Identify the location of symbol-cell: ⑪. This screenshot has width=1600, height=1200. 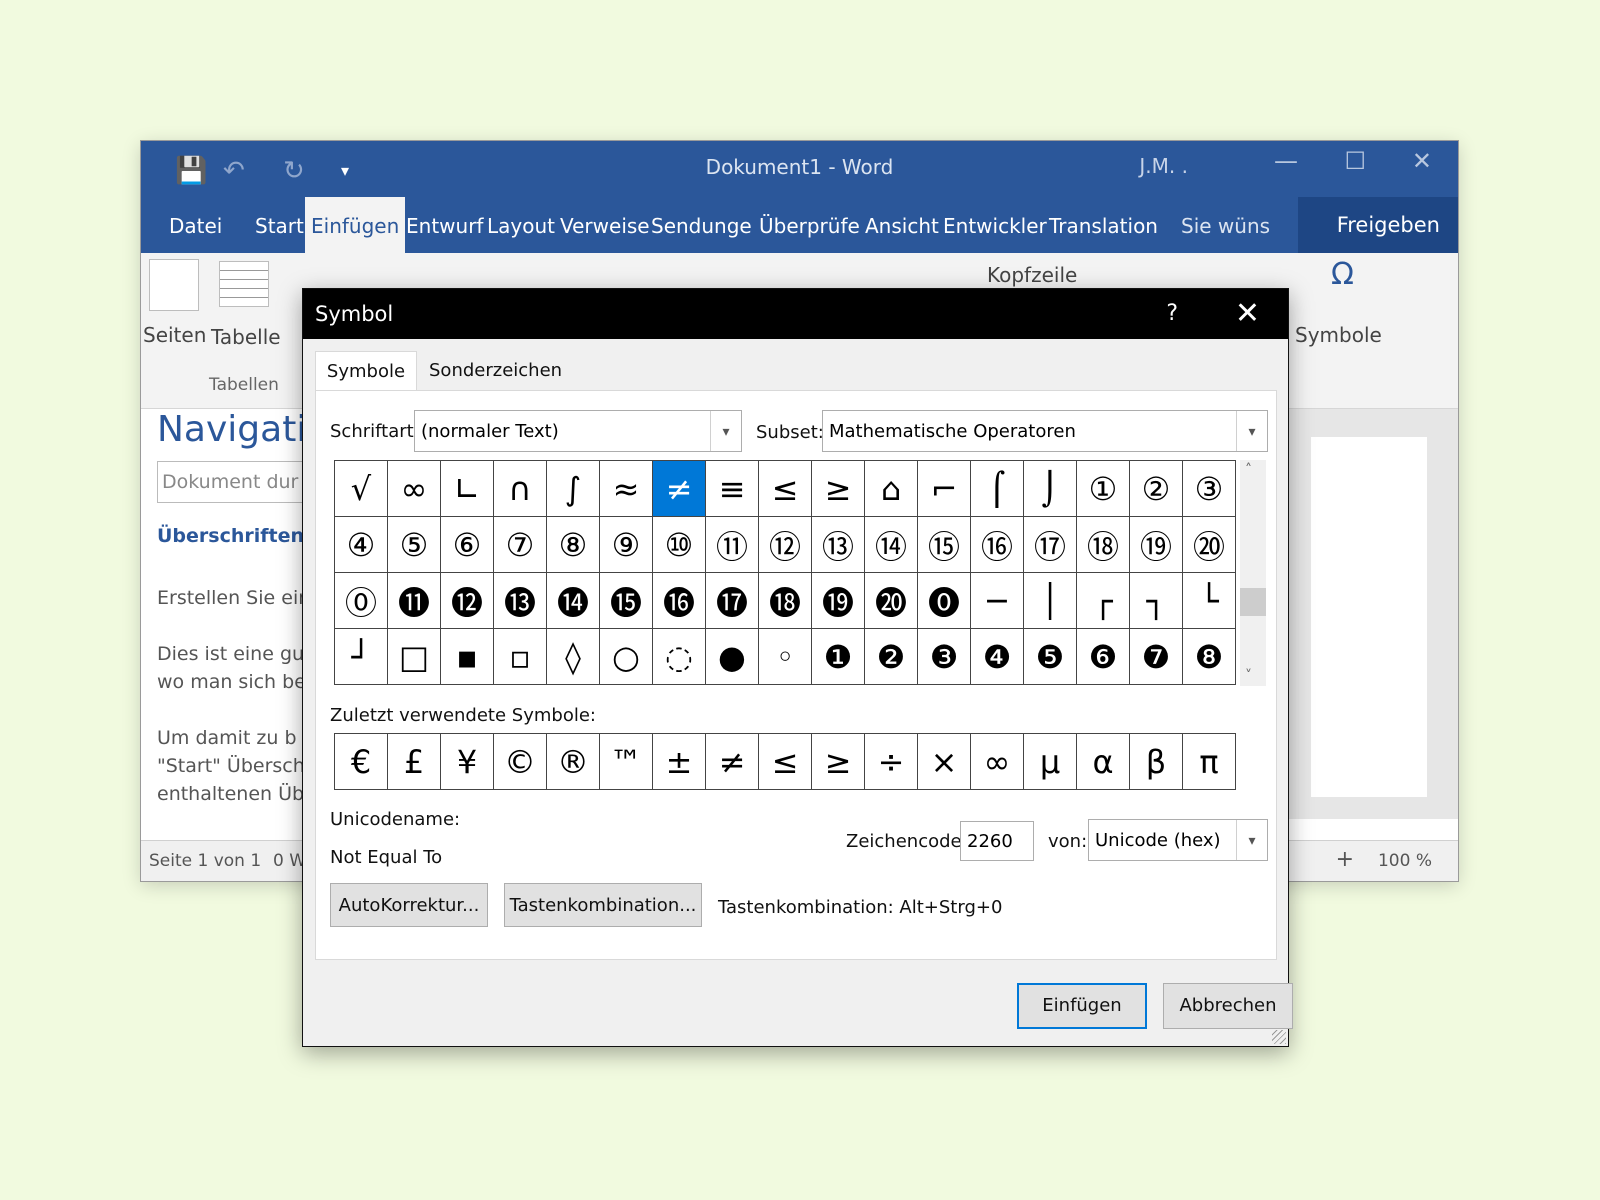
(732, 545).